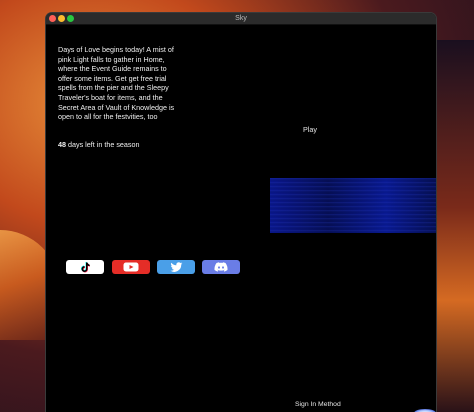 The image size is (474, 412). What do you see at coordinates (103, 144) in the screenshot?
I see `season-days-label: days left in the season` at bounding box center [103, 144].